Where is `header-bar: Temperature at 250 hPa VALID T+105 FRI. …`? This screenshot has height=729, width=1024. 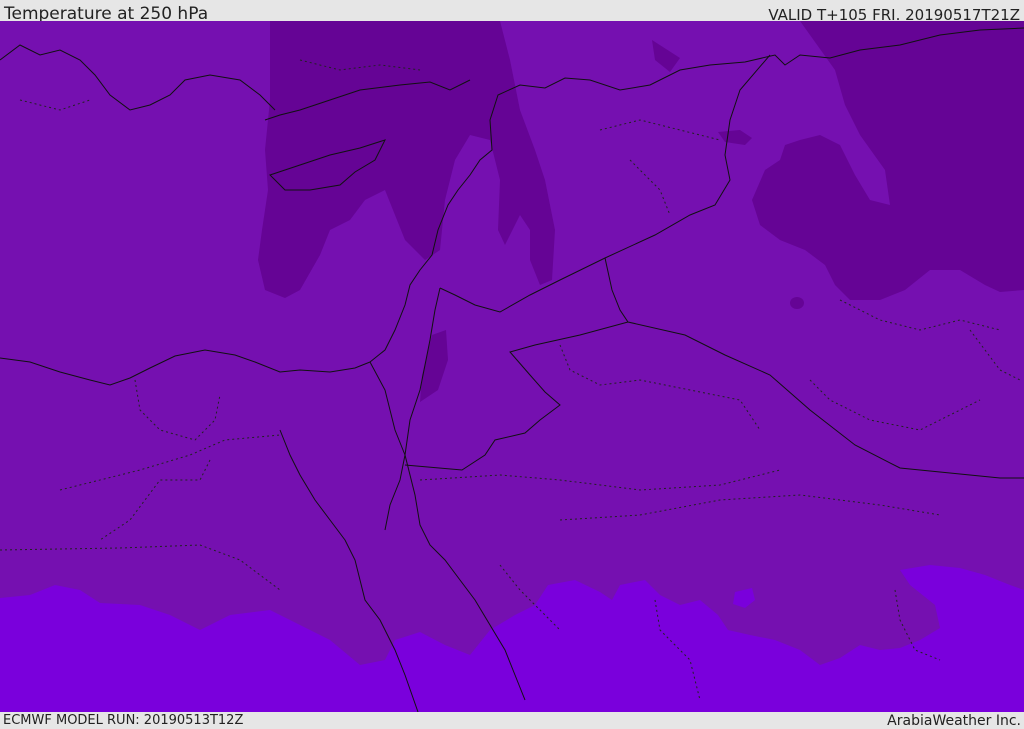
header-bar: Temperature at 250 hPa VALID T+105 FRI. … is located at coordinates (512, 12).